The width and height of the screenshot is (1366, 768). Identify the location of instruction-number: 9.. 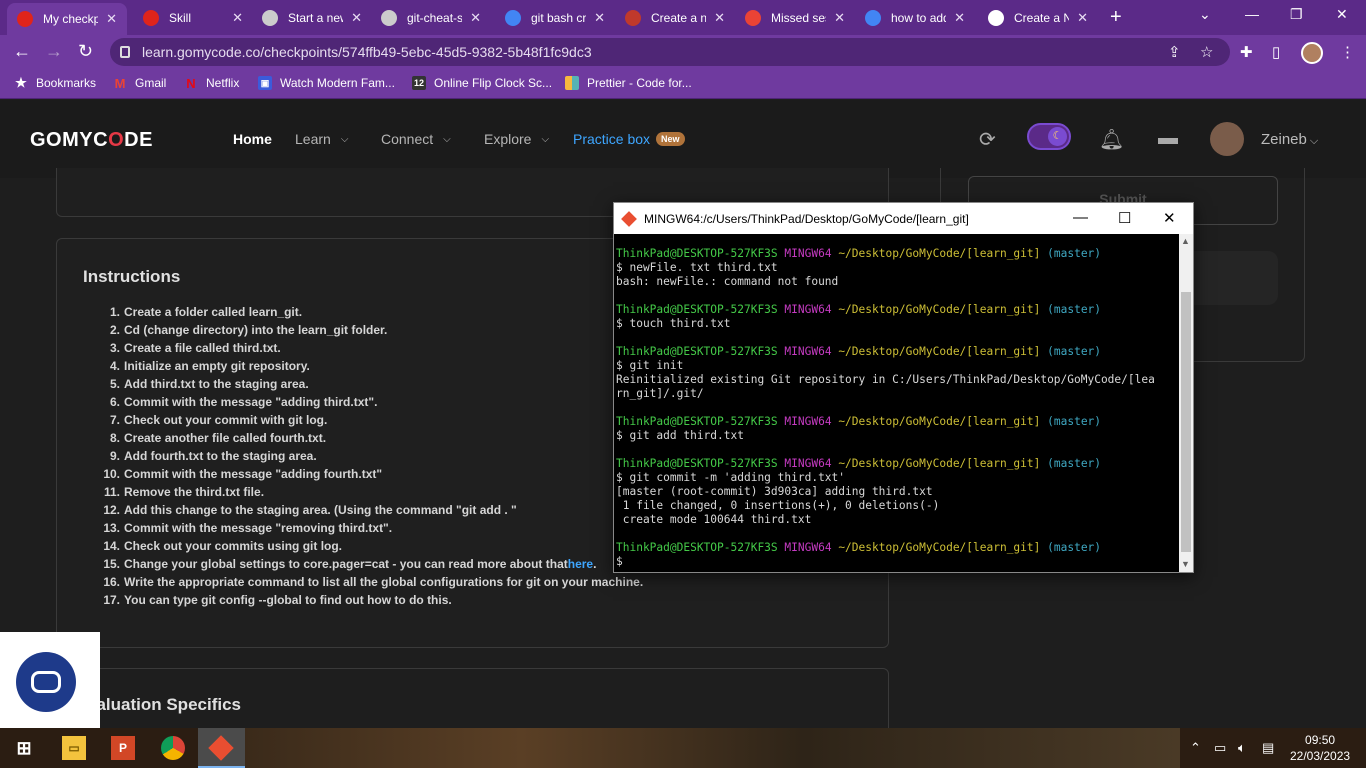
(114, 456).